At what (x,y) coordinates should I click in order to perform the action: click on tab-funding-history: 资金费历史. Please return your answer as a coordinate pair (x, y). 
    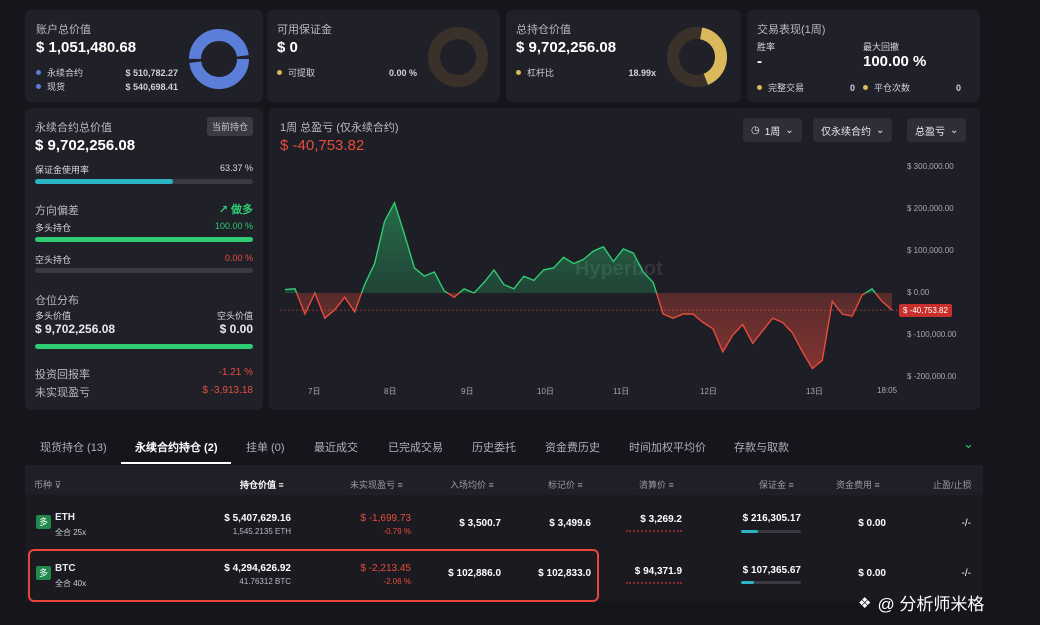
    Looking at the image, I should click on (572, 447).